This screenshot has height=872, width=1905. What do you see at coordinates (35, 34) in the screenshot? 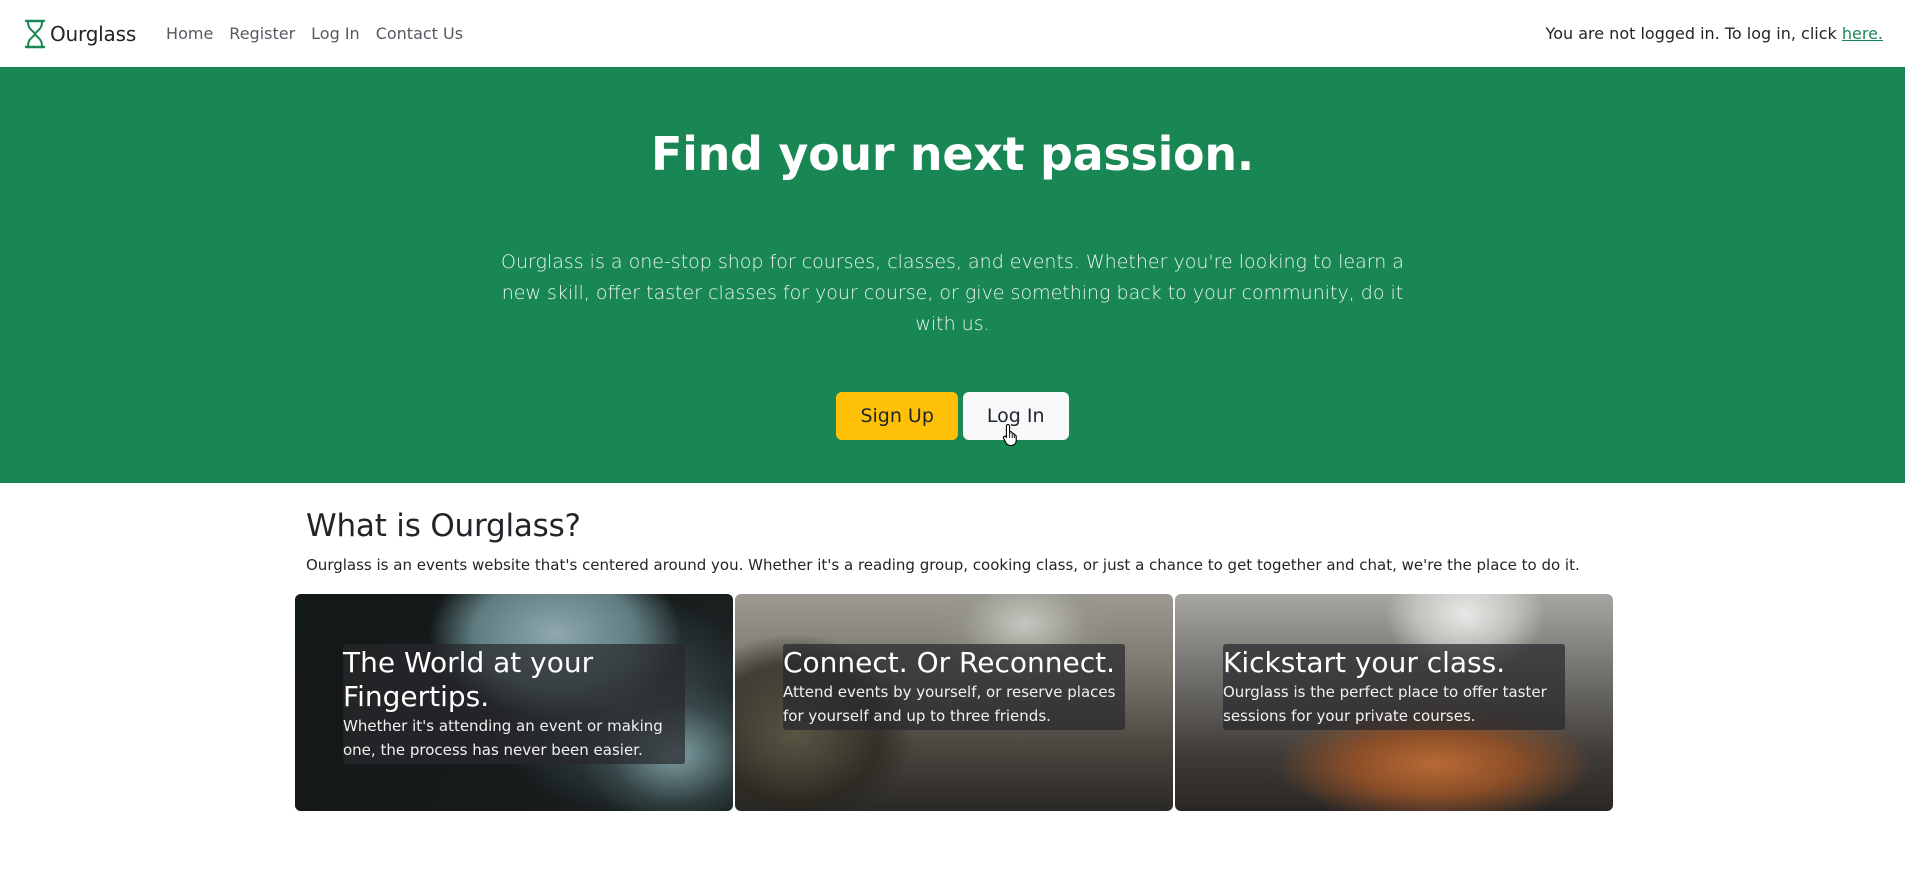
I see `hourglass-icon` at bounding box center [35, 34].